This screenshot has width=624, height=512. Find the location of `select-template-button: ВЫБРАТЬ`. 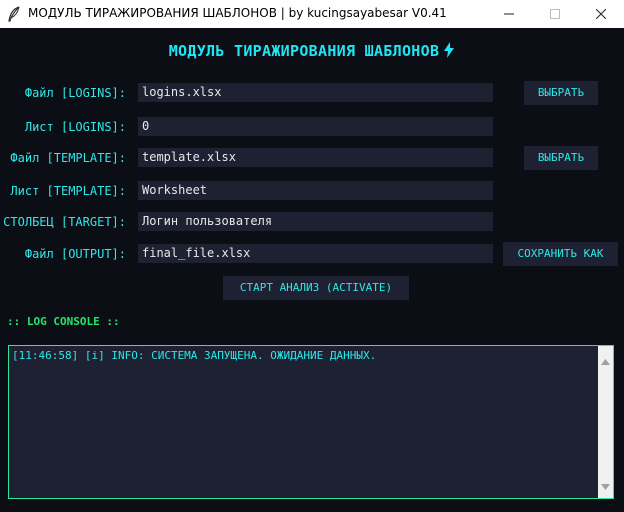

select-template-button: ВЫБРАТЬ is located at coordinates (561, 158).